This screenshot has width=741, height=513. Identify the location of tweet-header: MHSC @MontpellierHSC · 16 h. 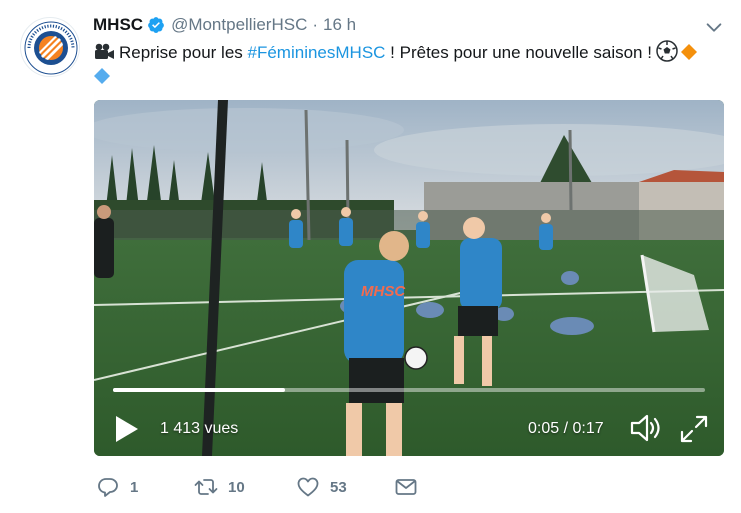
(224, 25).